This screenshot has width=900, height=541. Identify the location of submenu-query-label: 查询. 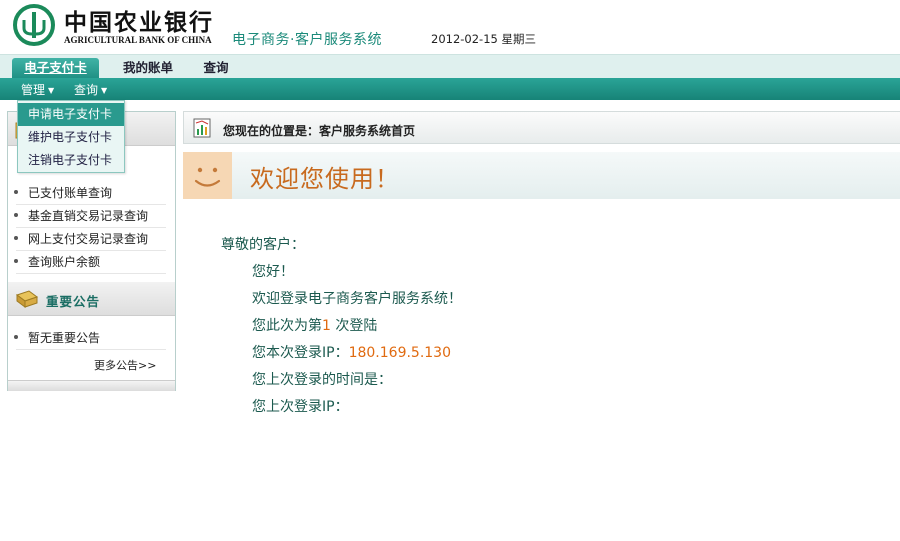
(86, 90).